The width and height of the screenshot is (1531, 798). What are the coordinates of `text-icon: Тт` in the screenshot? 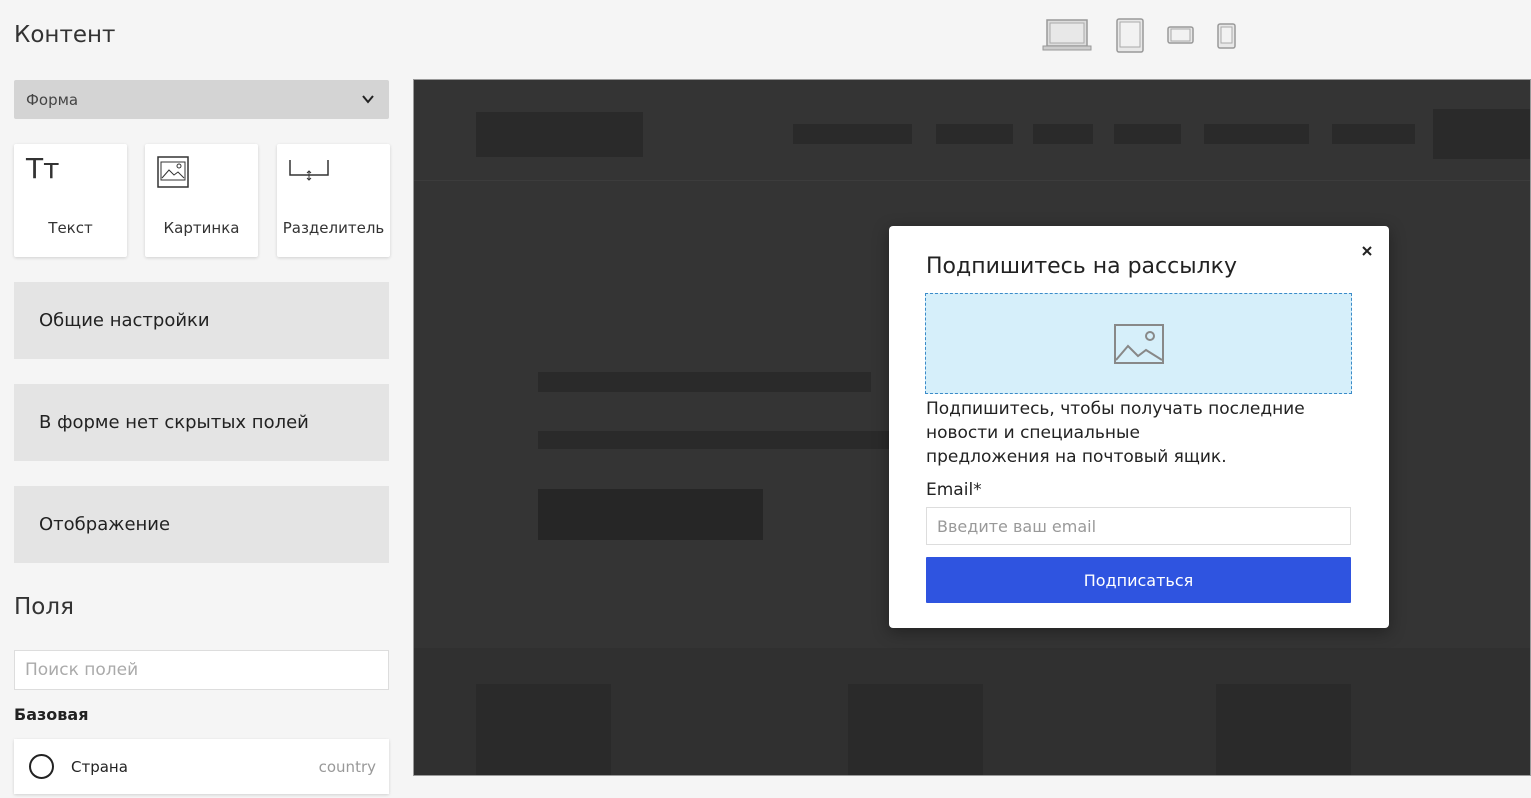 It's located at (43, 168).